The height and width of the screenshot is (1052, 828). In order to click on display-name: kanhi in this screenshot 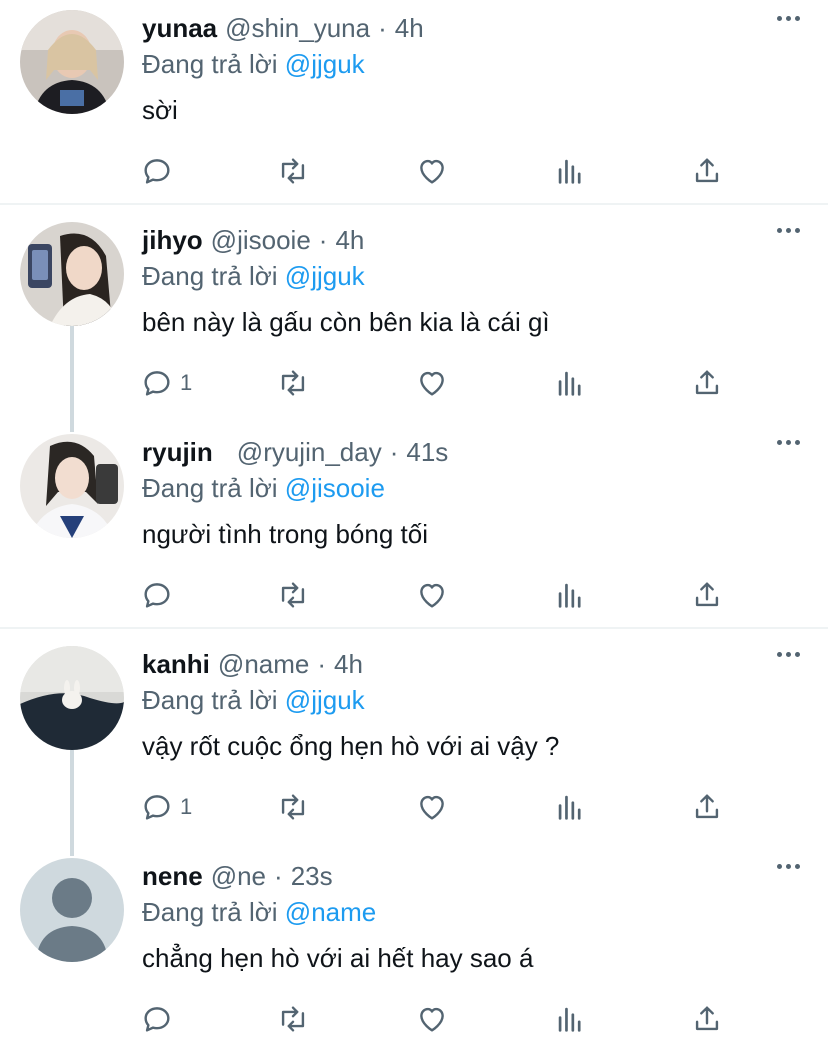, I will do `click(176, 664)`.